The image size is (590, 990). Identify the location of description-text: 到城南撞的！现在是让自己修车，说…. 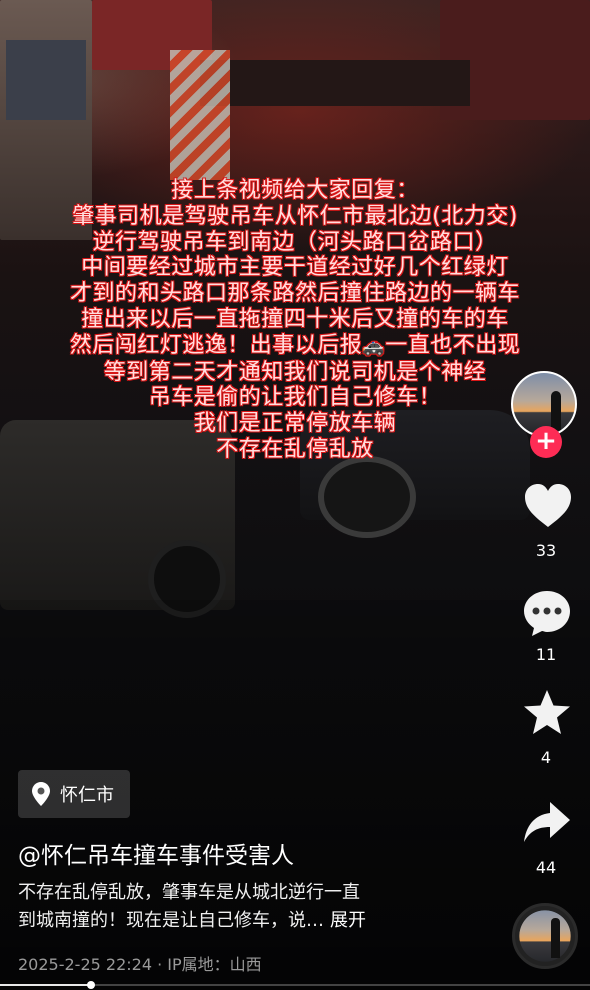
(171, 920).